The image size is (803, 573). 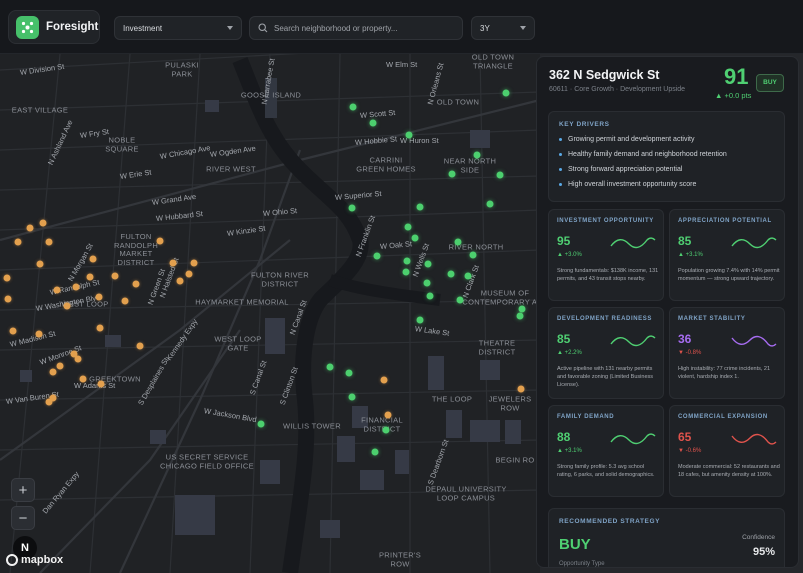 I want to click on brand: Foresight, so click(x=54, y=27).